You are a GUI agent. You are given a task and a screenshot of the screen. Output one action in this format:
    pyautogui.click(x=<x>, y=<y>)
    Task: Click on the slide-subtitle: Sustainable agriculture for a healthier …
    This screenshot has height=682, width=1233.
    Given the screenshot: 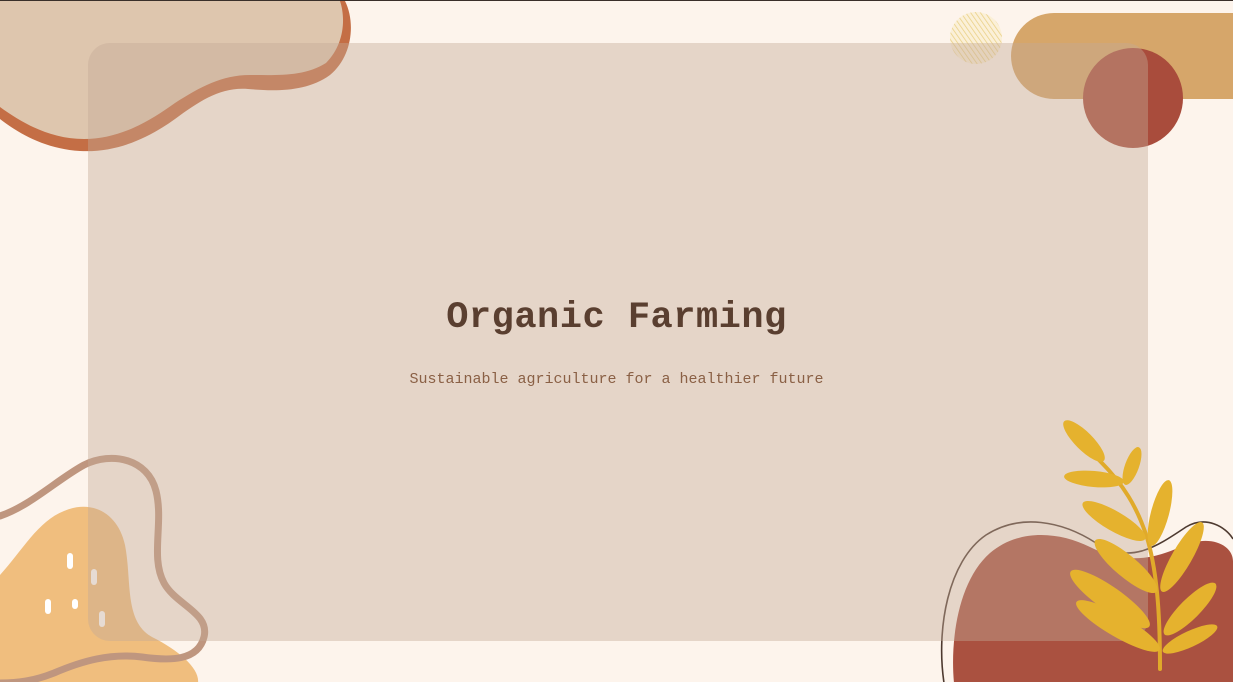 What is the action you would take?
    pyautogui.click(x=616, y=379)
    